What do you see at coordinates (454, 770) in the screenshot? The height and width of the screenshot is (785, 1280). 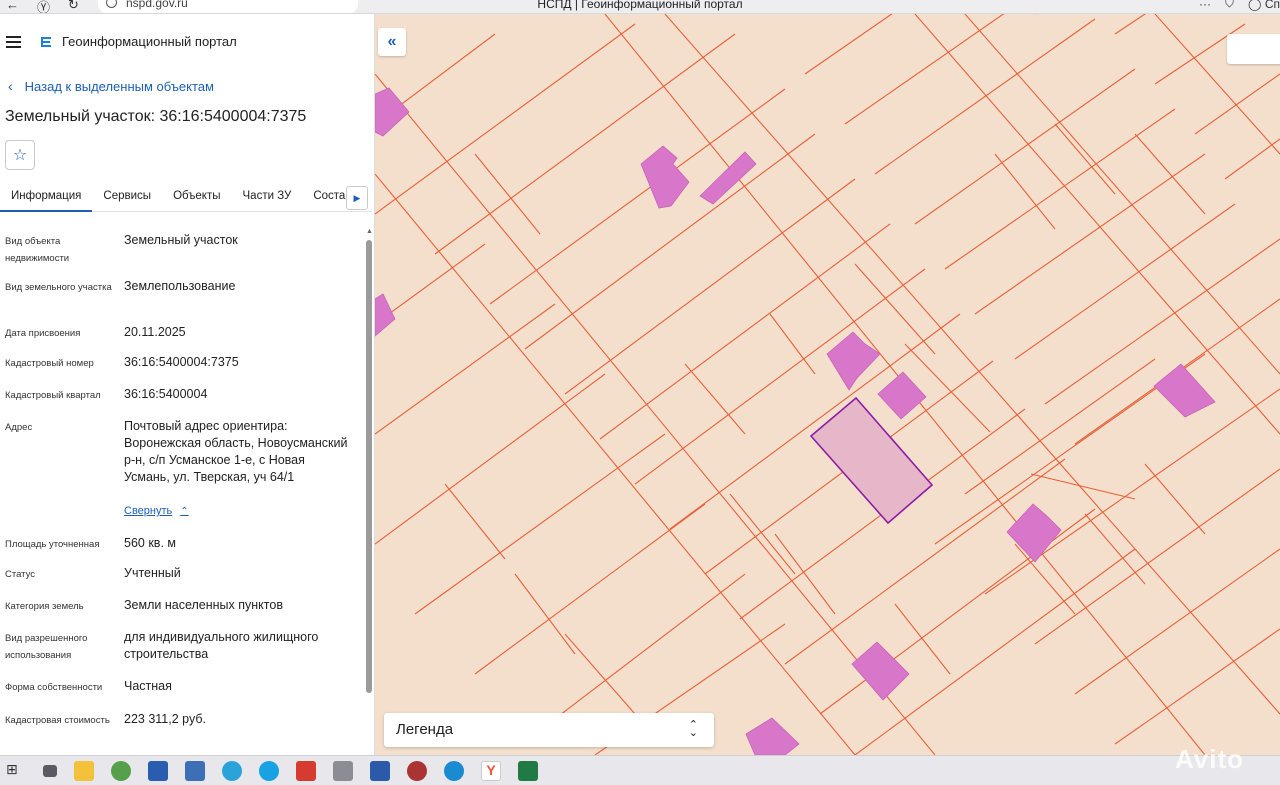 I see `edge-icon` at bounding box center [454, 770].